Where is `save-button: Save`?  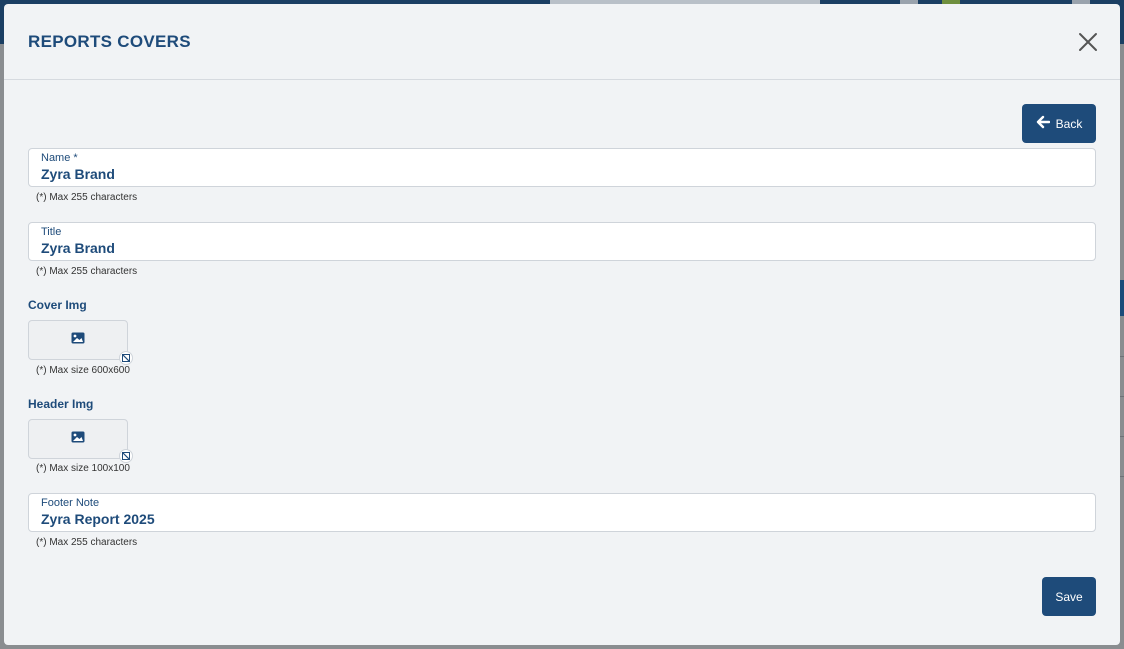 save-button: Save is located at coordinates (1069, 596).